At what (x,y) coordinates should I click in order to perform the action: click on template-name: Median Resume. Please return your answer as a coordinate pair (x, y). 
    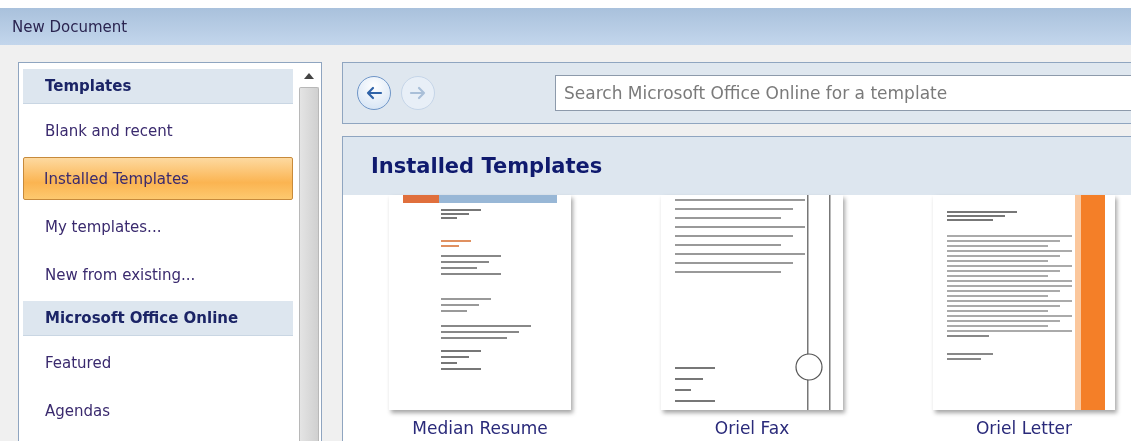
    Looking at the image, I should click on (480, 428).